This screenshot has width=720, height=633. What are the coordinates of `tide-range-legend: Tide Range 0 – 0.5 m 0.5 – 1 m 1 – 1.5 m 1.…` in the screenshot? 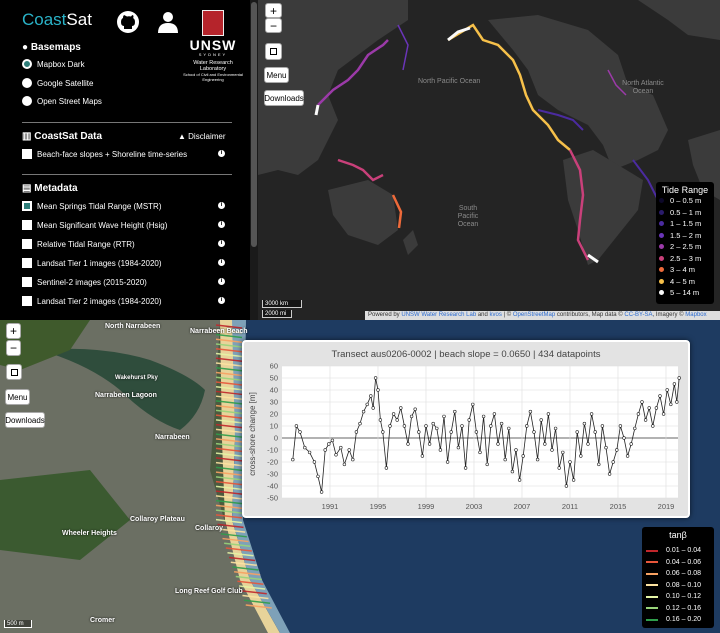 It's located at (685, 243).